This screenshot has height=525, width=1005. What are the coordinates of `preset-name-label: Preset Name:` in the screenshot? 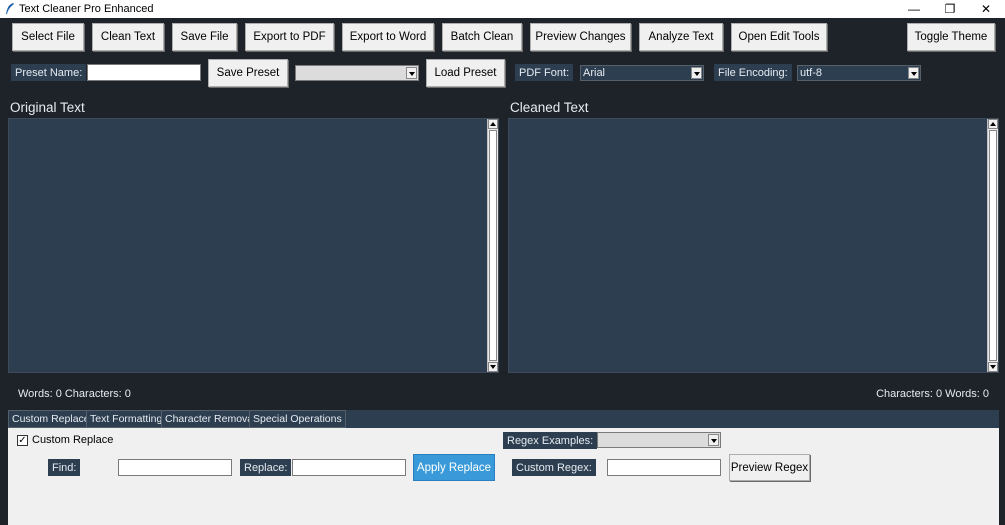 It's located at (49, 72).